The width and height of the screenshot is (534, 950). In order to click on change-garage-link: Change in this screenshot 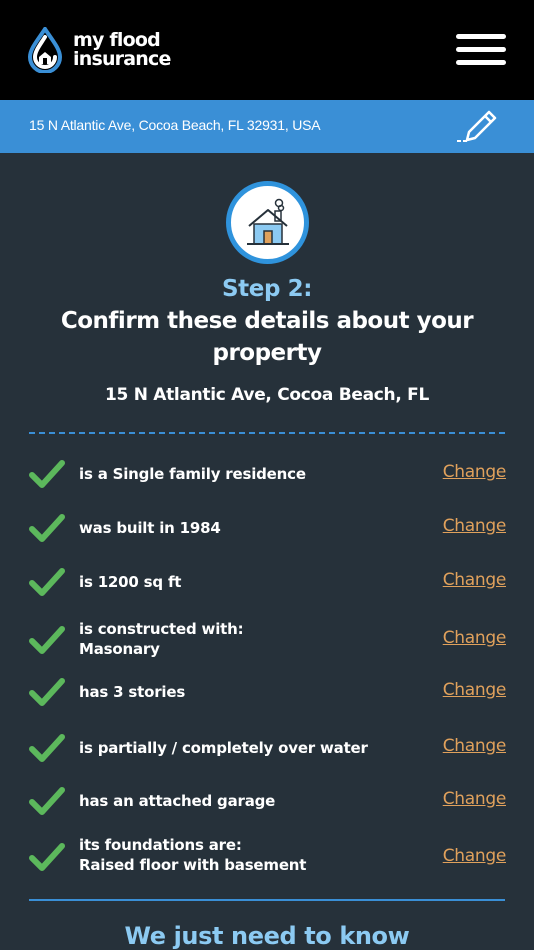, I will do `click(473, 799)`.